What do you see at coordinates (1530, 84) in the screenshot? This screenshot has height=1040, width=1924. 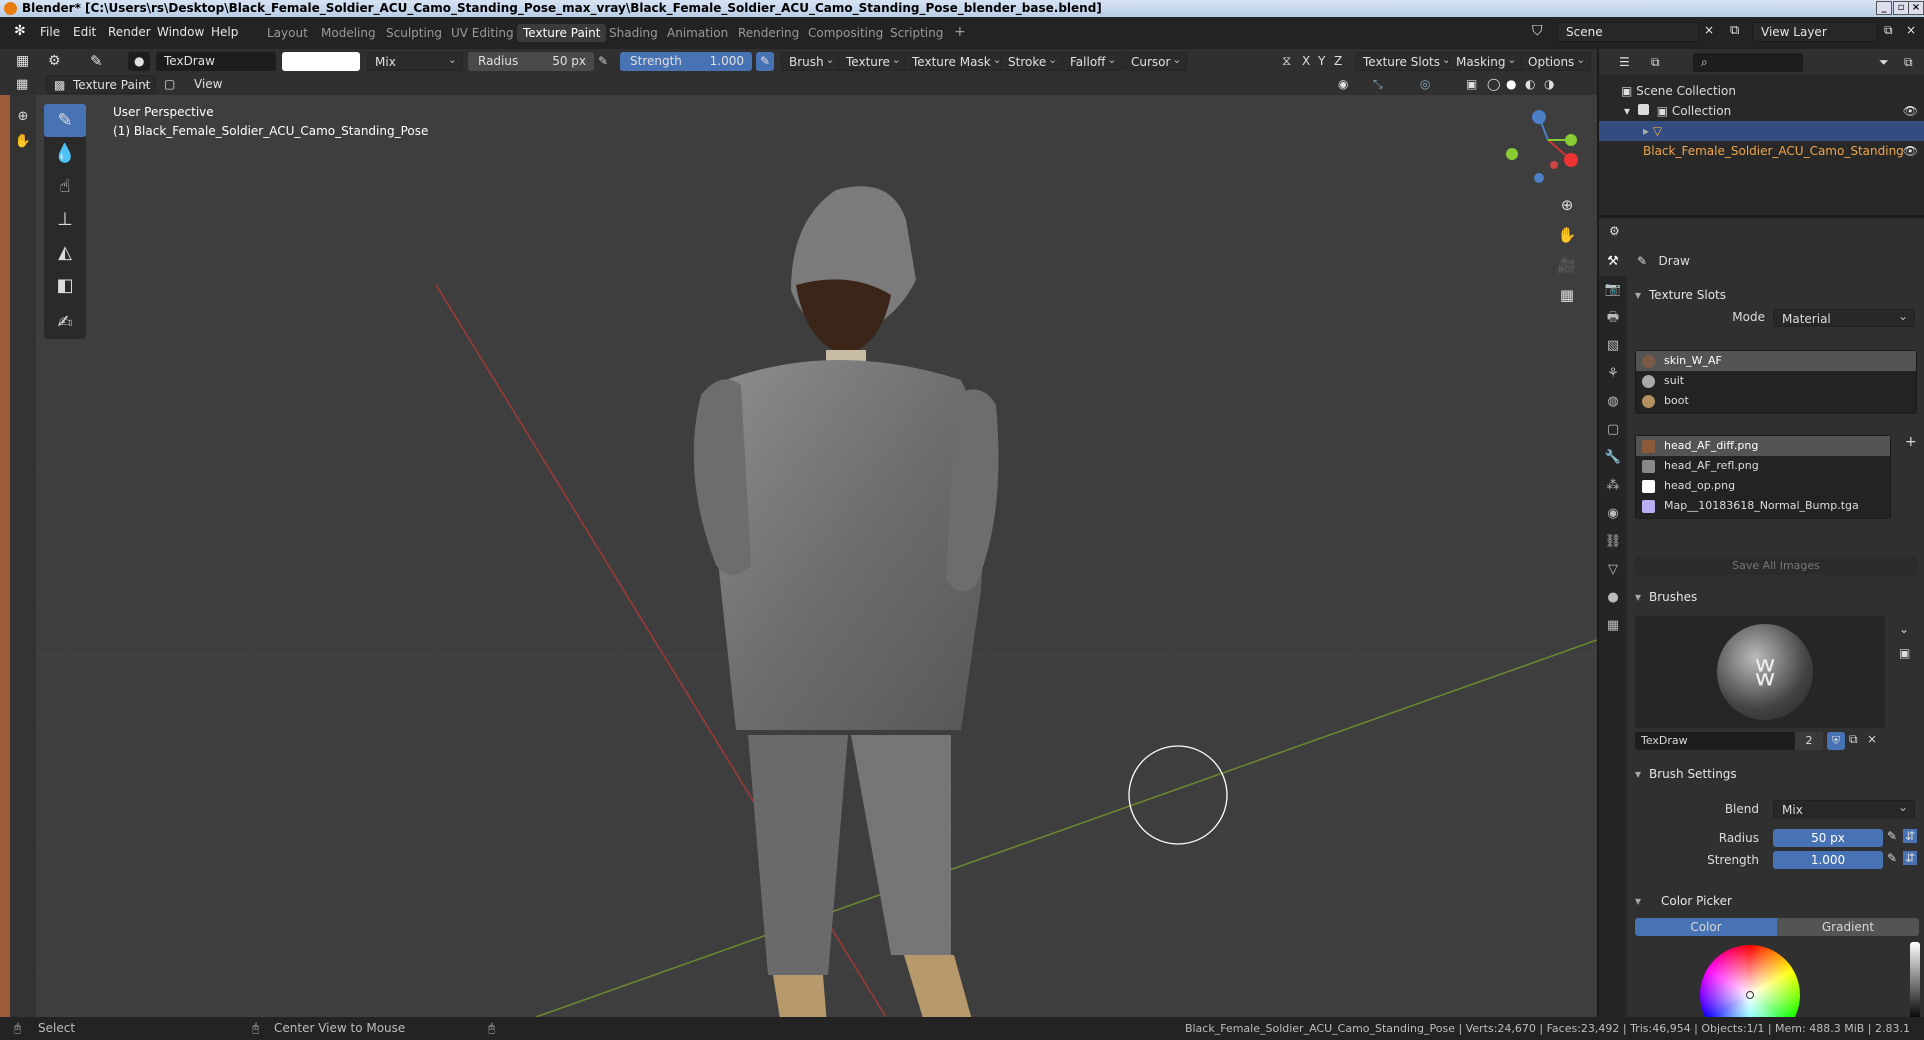 I see `material-shading-icon: ◐` at bounding box center [1530, 84].